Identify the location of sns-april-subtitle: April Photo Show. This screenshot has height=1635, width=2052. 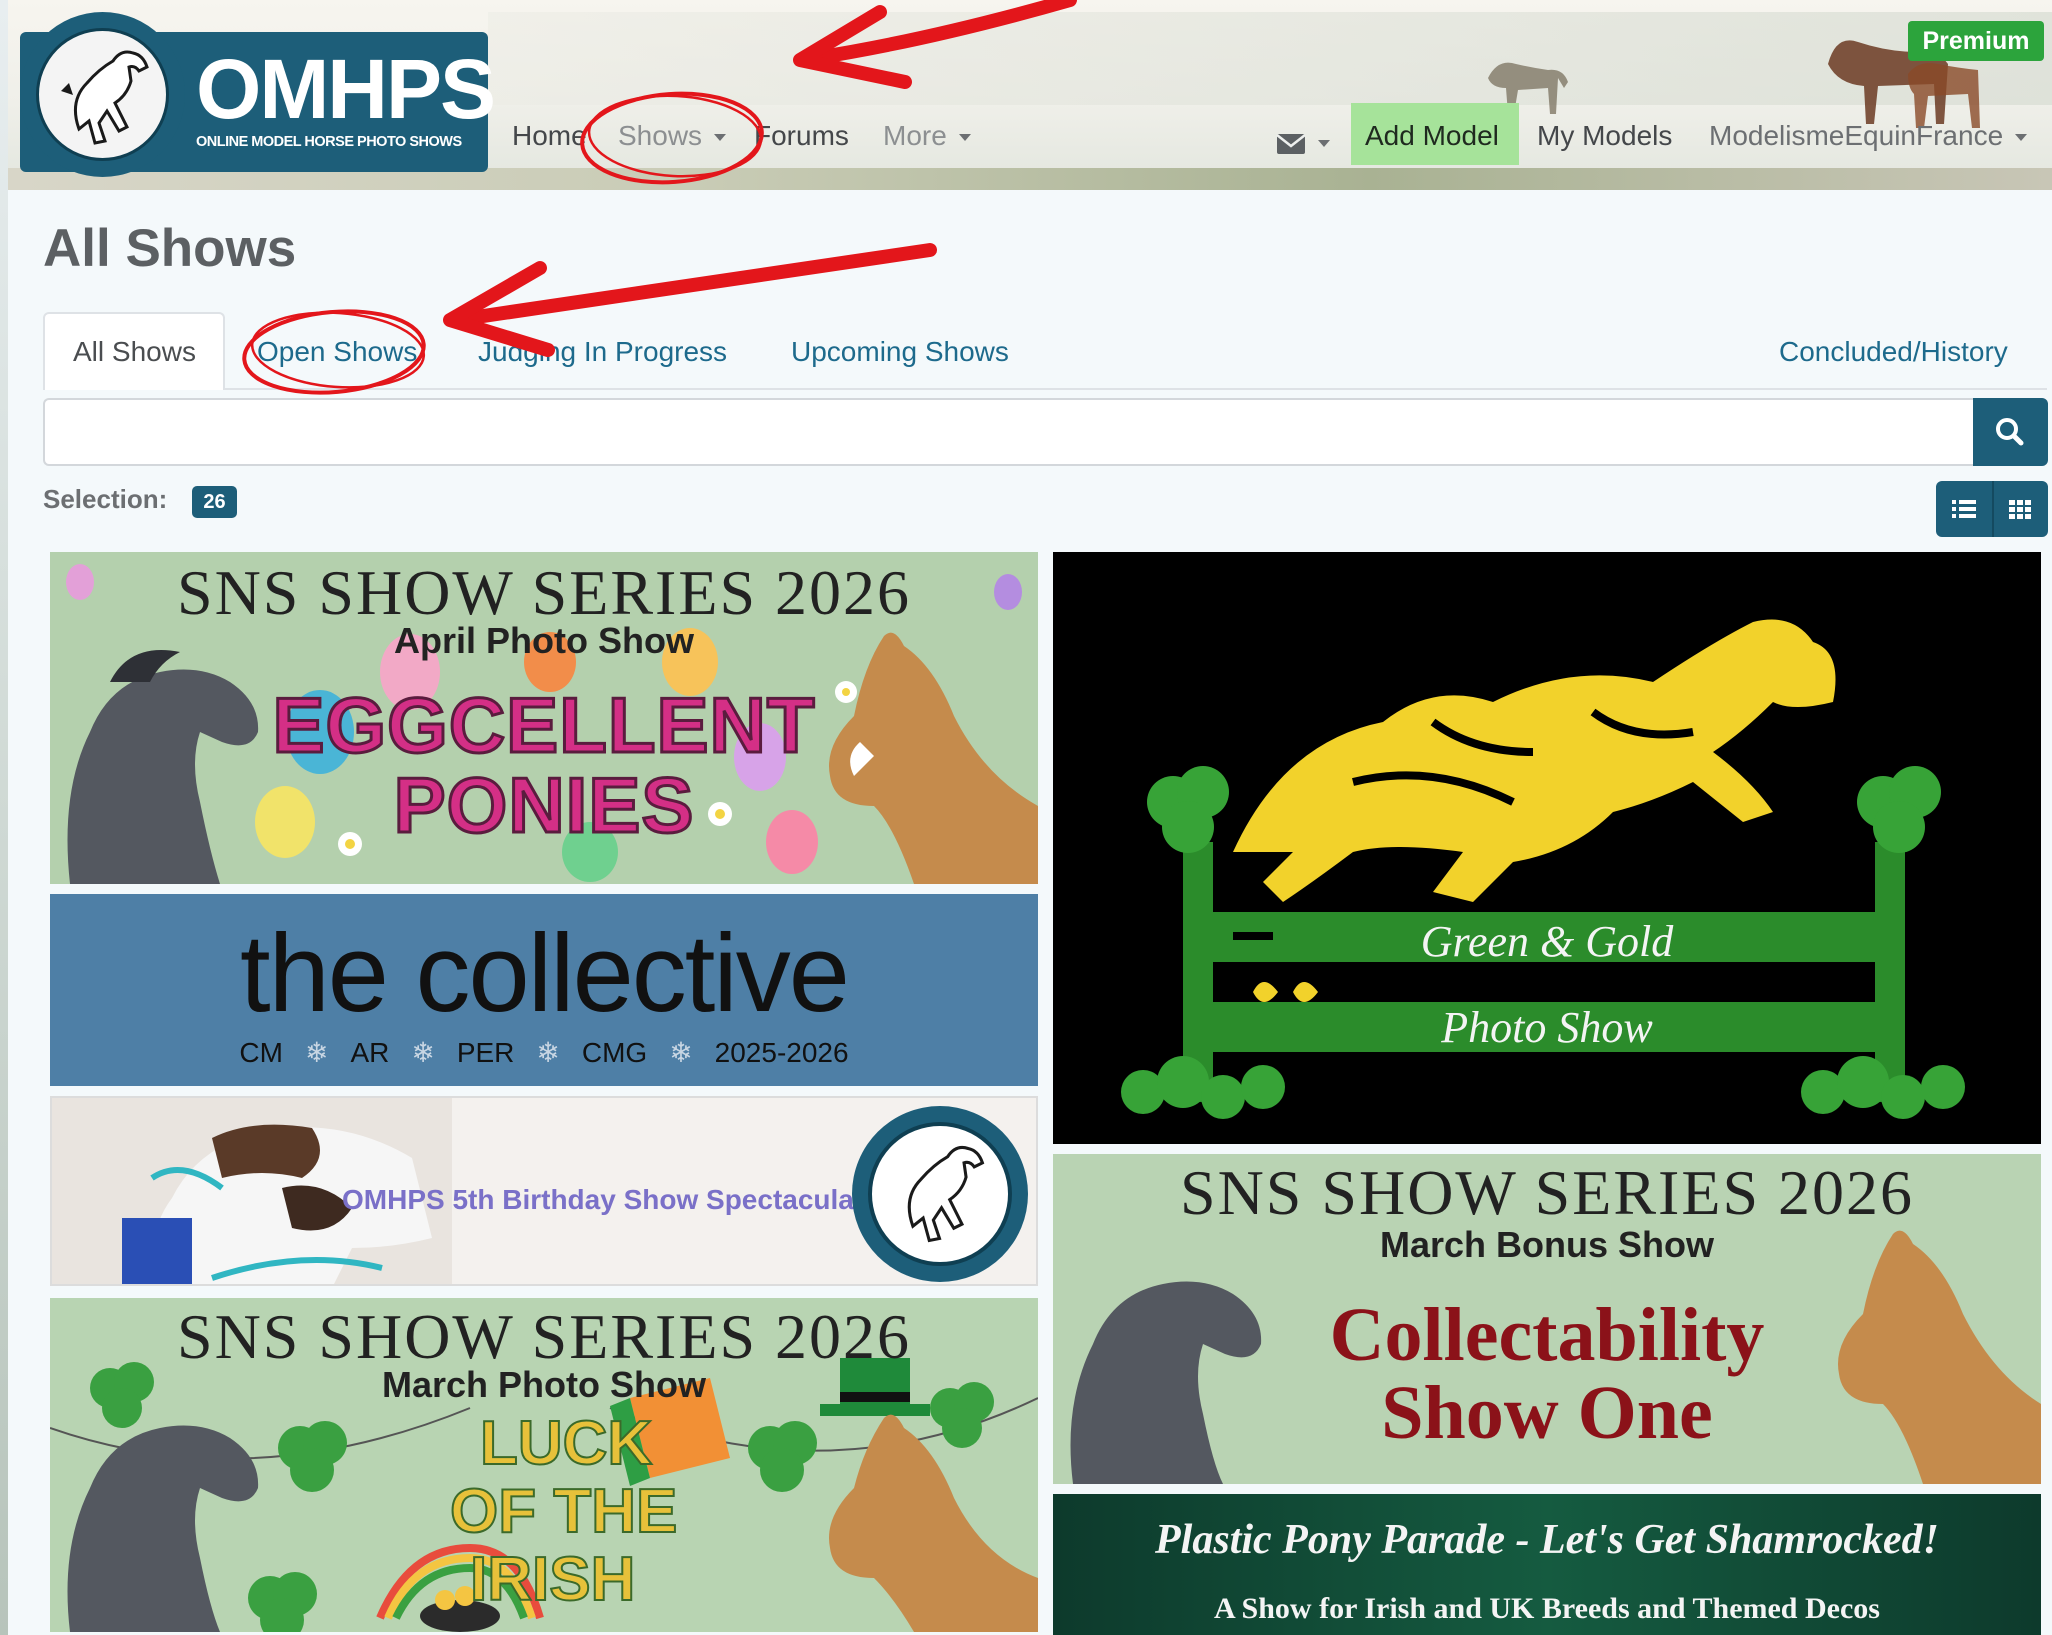
(544, 640).